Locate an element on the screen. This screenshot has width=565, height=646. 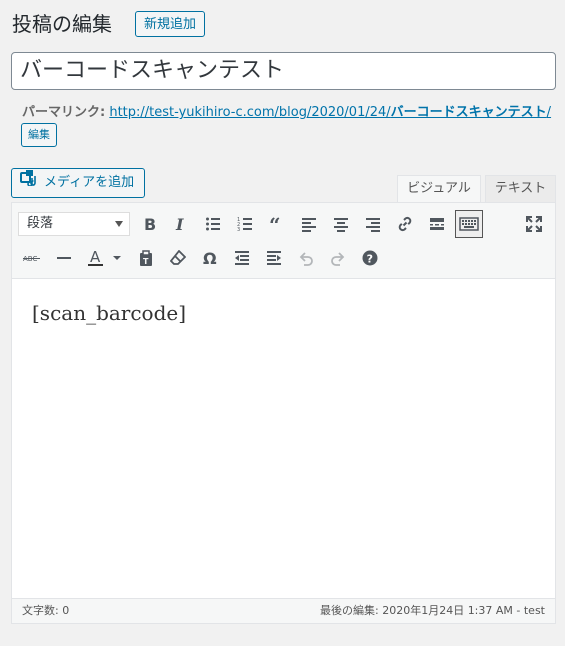
text-color-icon: A is located at coordinates (96, 258).